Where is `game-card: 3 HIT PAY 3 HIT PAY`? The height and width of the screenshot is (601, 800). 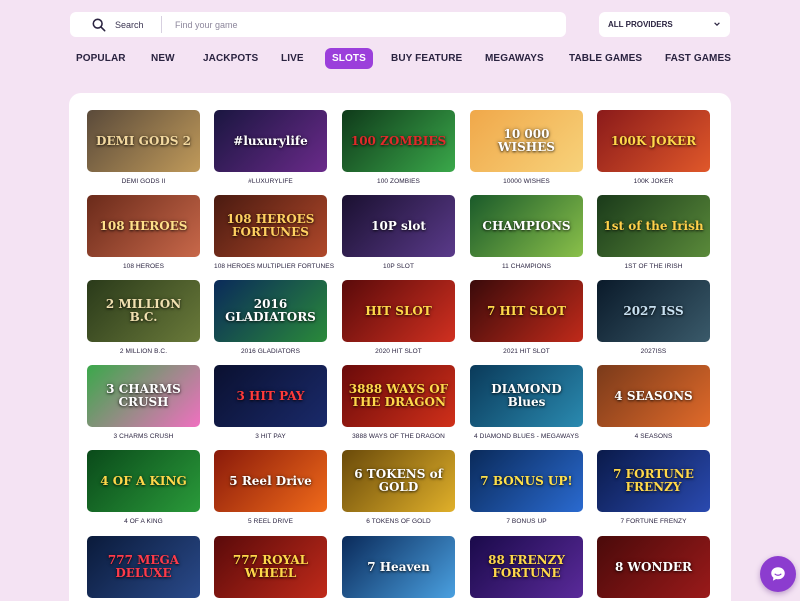 game-card: 3 HIT PAY 3 HIT PAY is located at coordinates (270, 402).